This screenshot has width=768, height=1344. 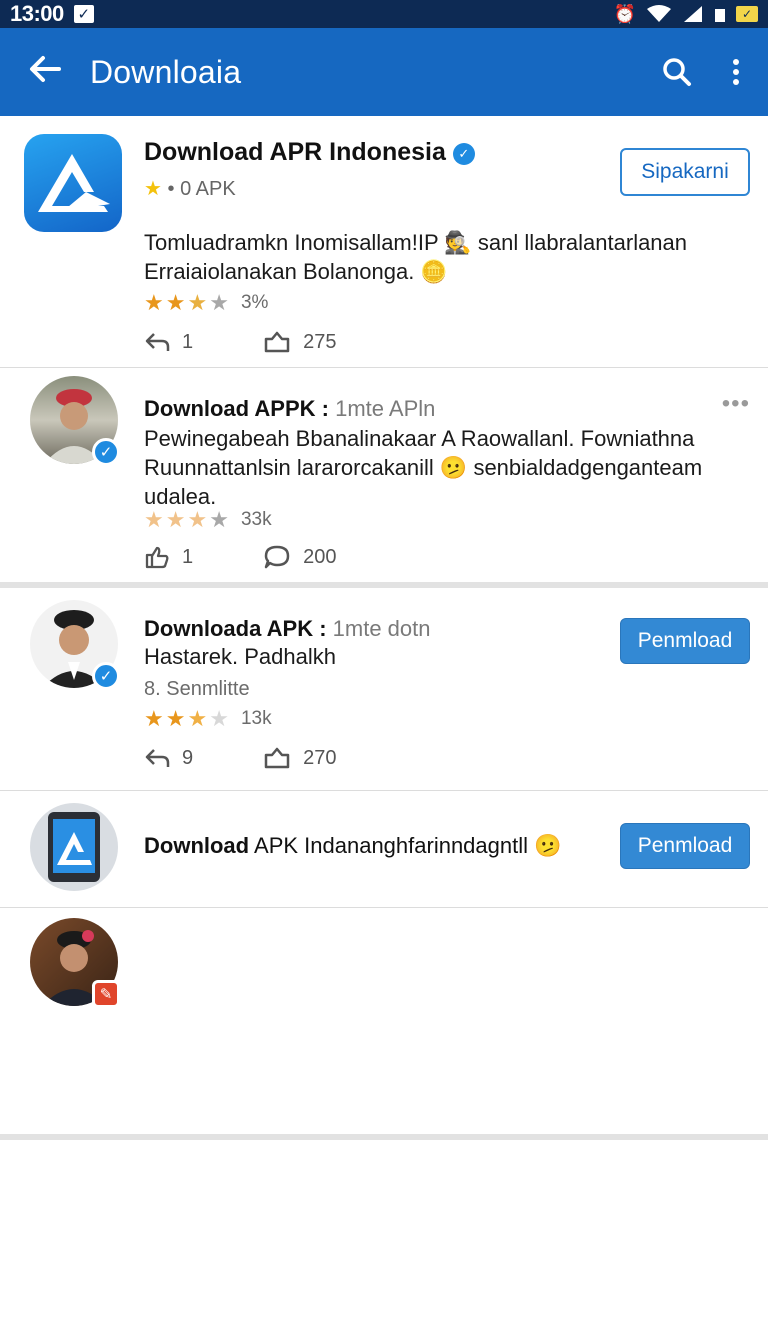 I want to click on reply-count: 1, so click(x=188, y=341).